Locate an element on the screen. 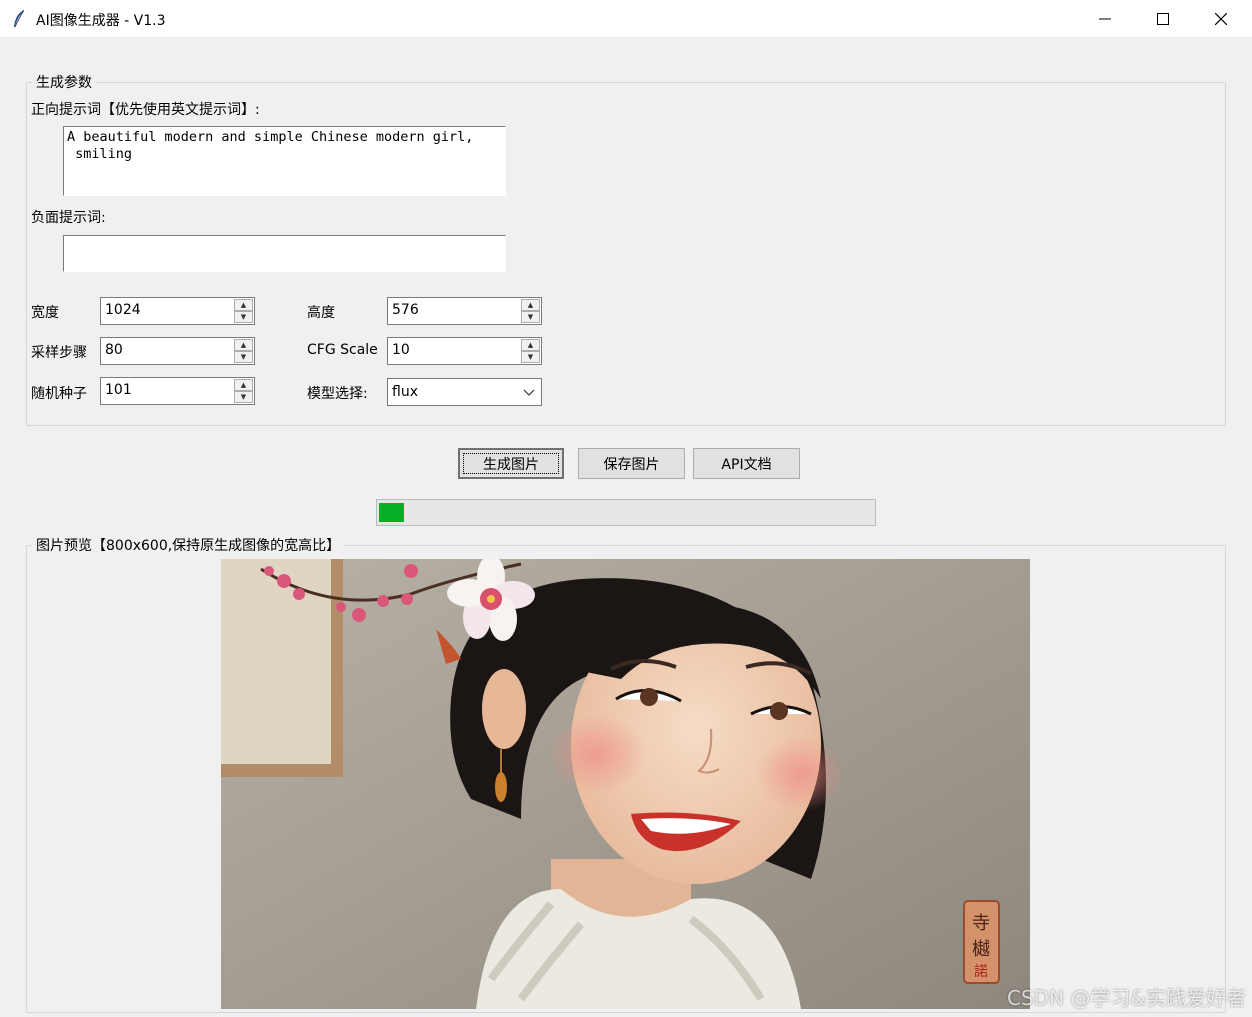 Image resolution: width=1252 pixels, height=1017 pixels. height-value: 576 is located at coordinates (405, 310).